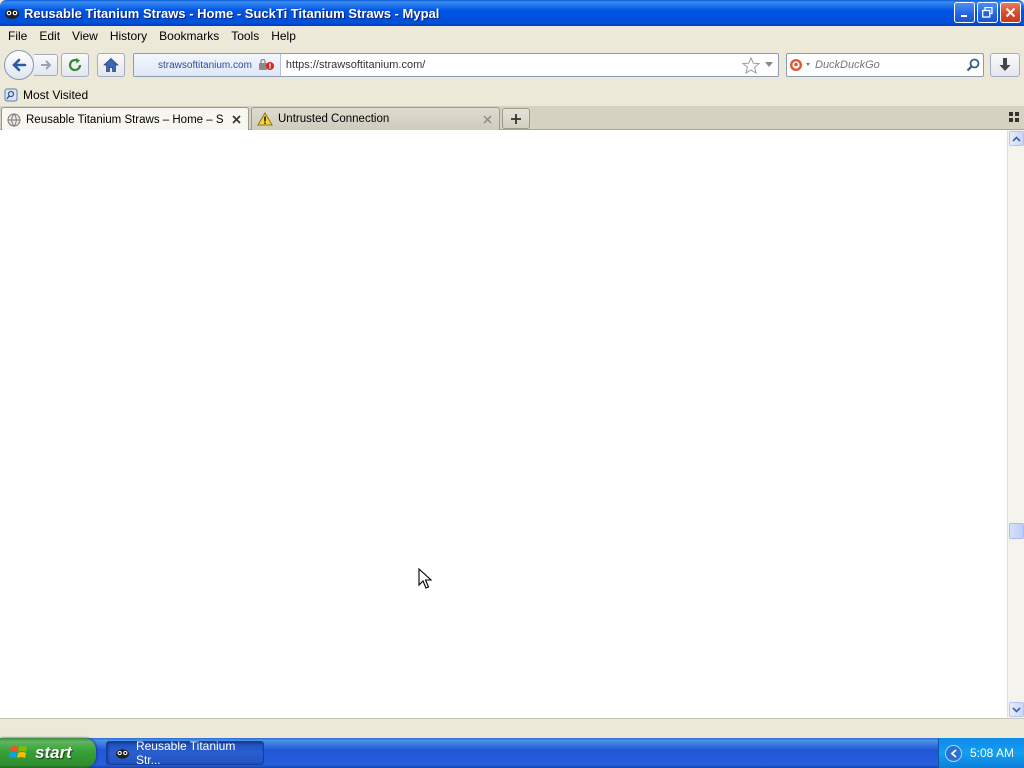  I want to click on back-button, so click(19, 65).